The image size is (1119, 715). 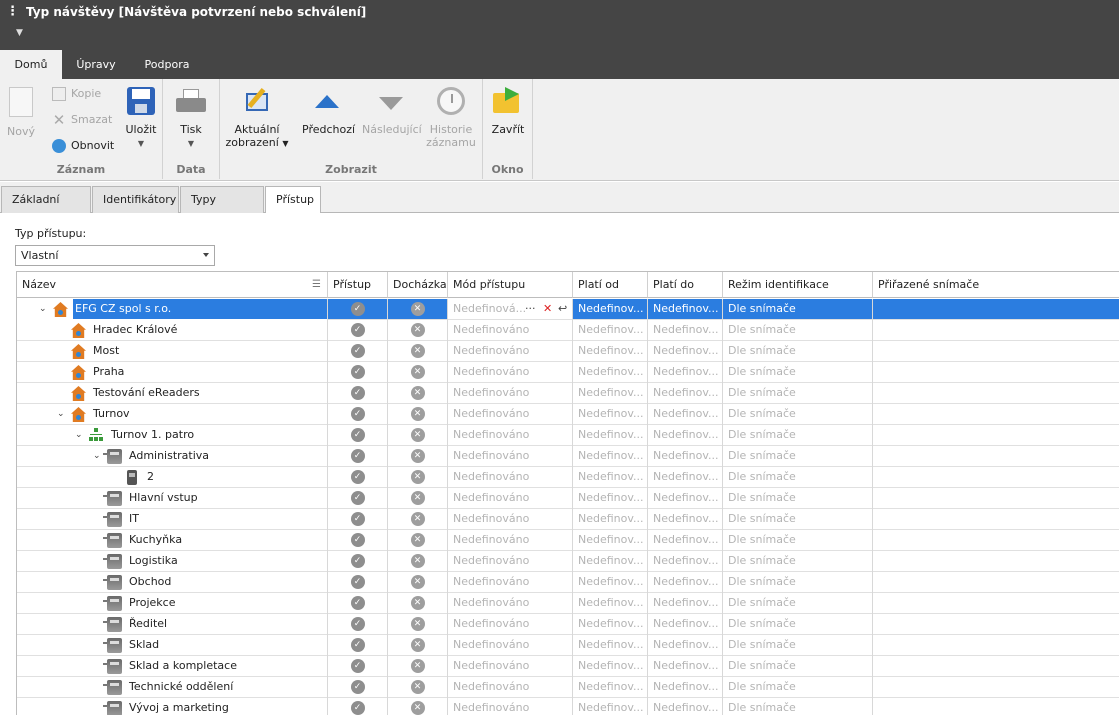 I want to click on name-cell: Praha, so click(x=172, y=372).